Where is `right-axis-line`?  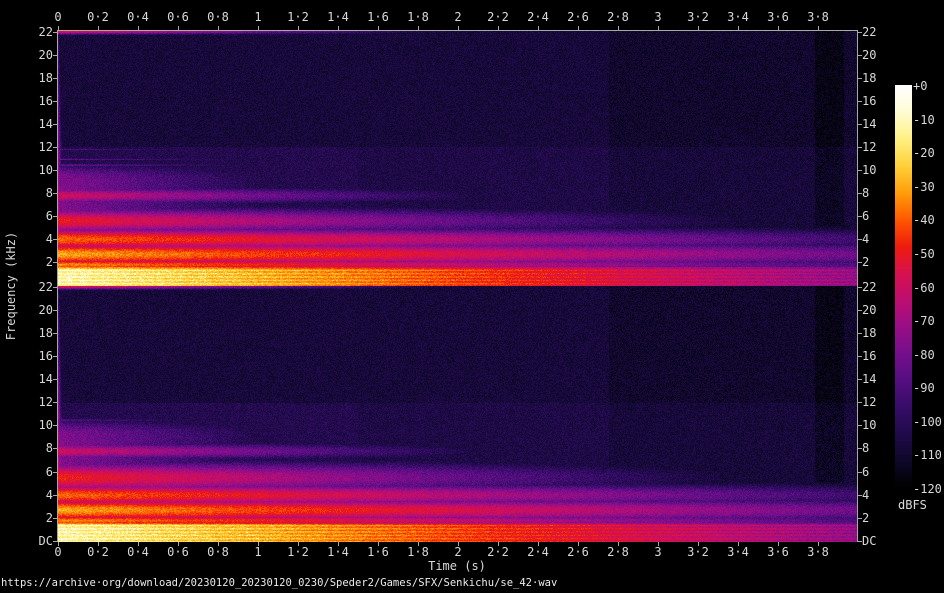
right-axis-line is located at coordinates (857, 286).